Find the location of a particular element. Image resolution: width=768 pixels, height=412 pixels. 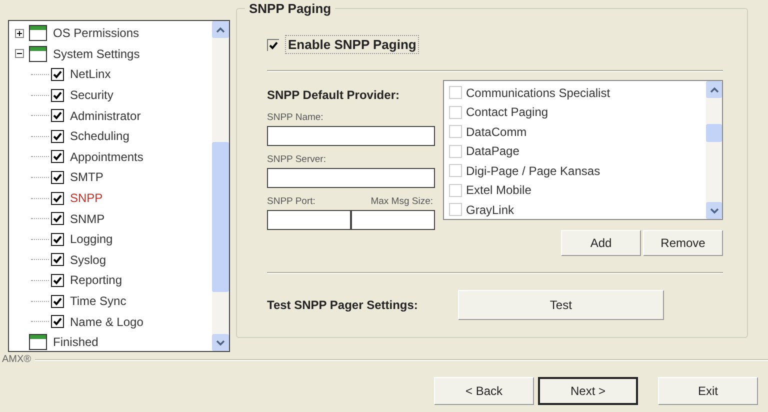

field-label: SNPP Port: is located at coordinates (291, 201).